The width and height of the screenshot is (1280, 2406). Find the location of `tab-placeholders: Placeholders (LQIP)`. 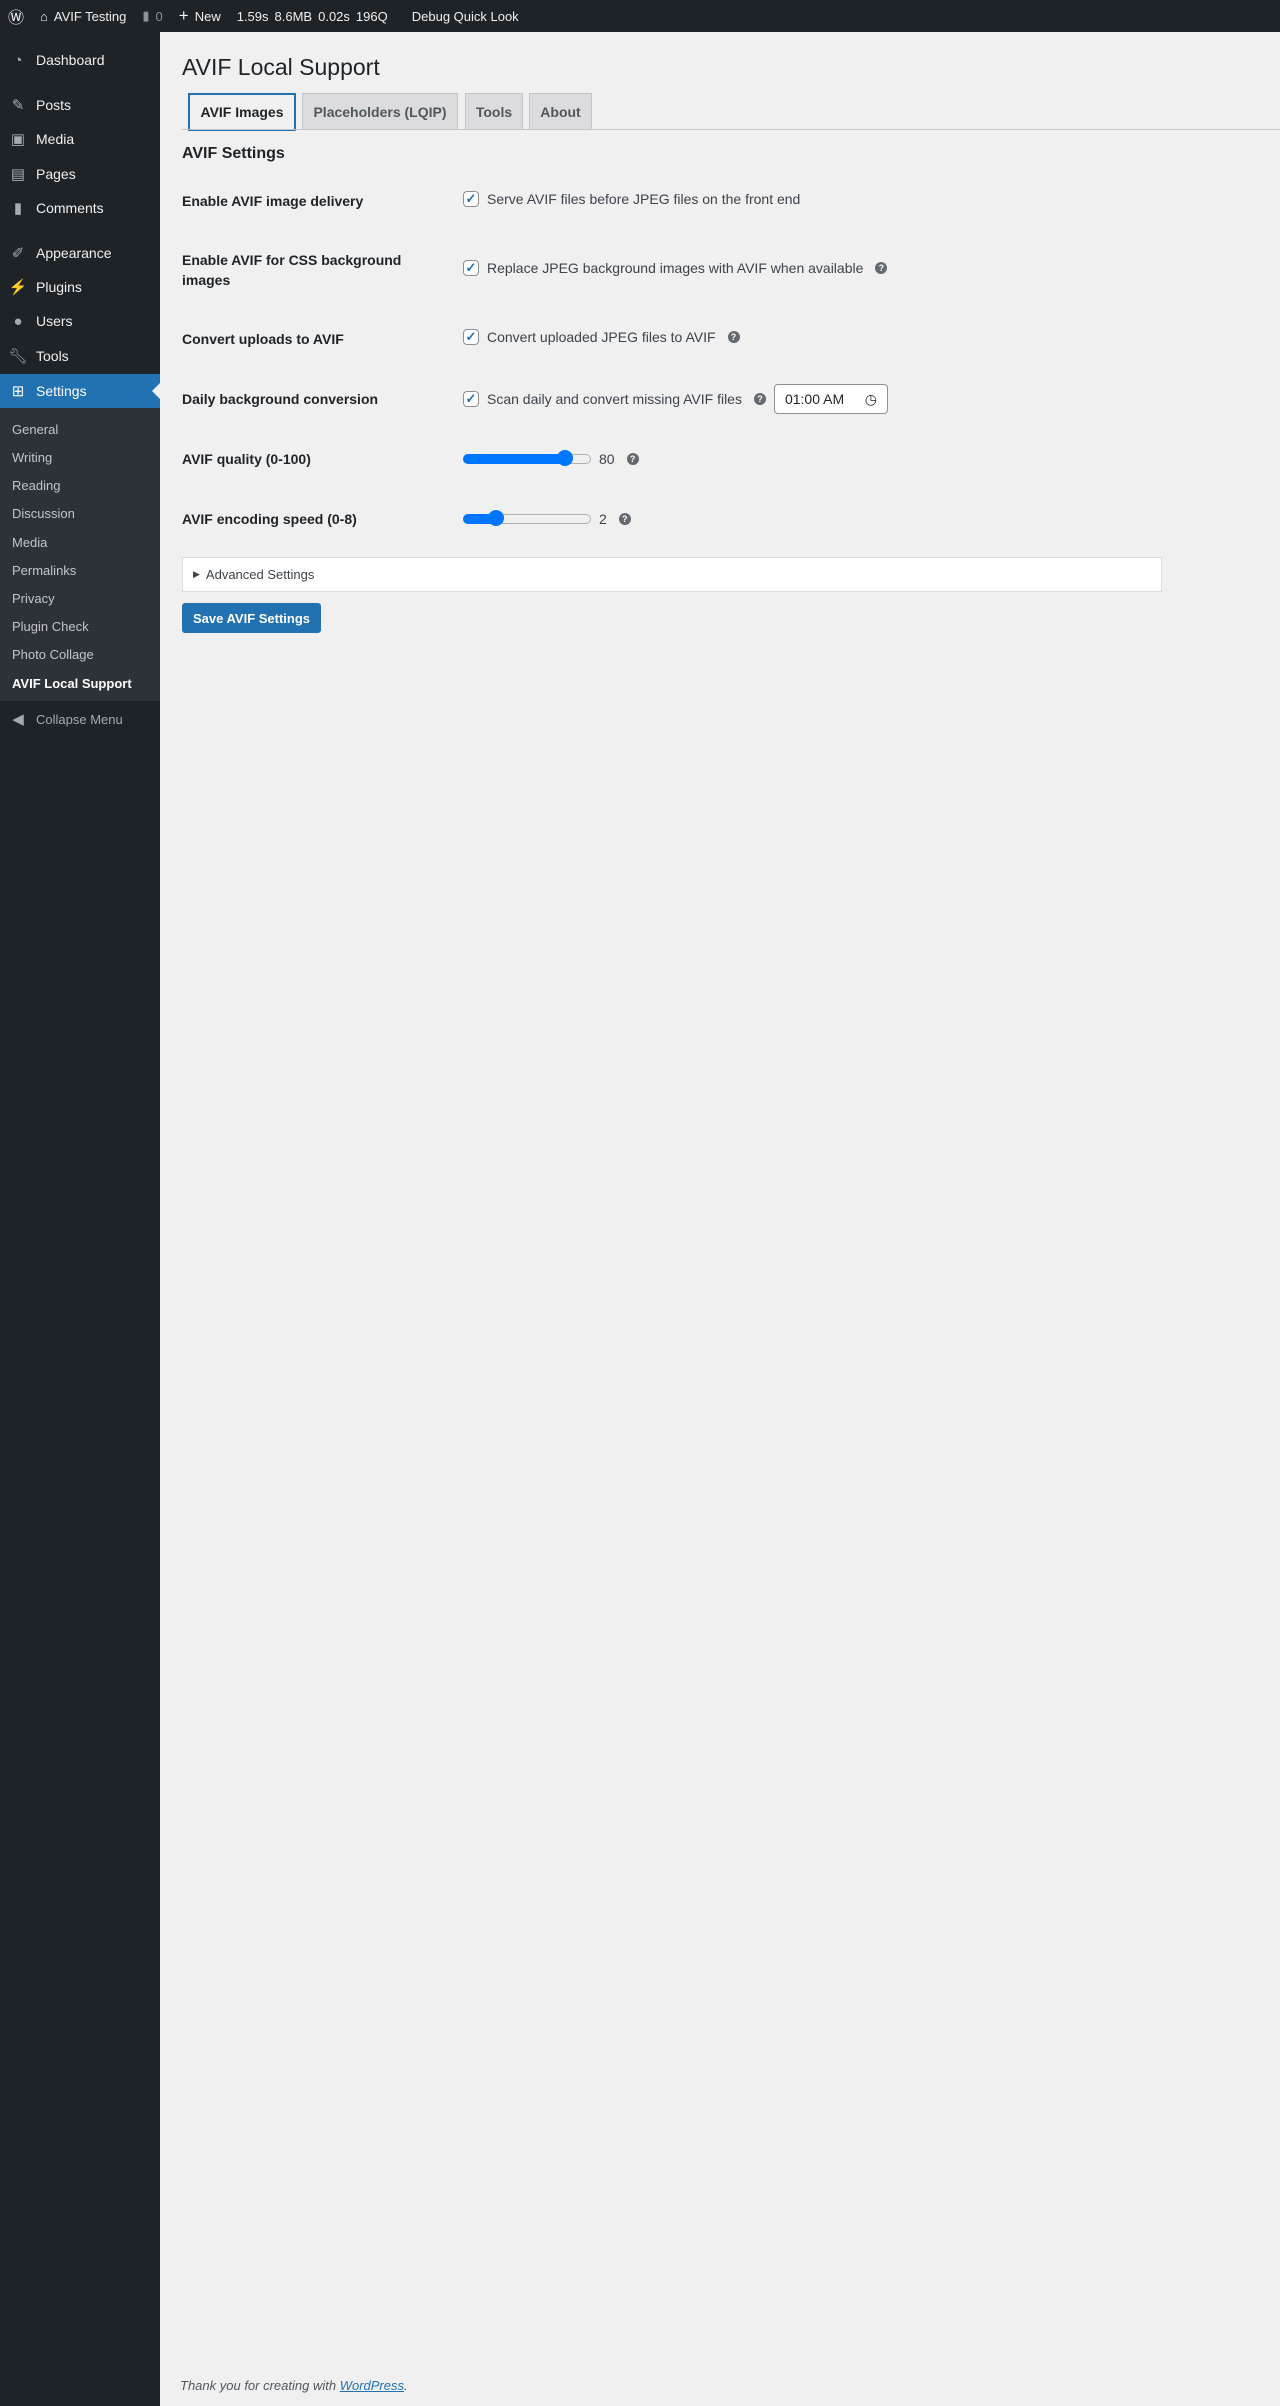

tab-placeholders: Placeholders (LQIP) is located at coordinates (380, 111).